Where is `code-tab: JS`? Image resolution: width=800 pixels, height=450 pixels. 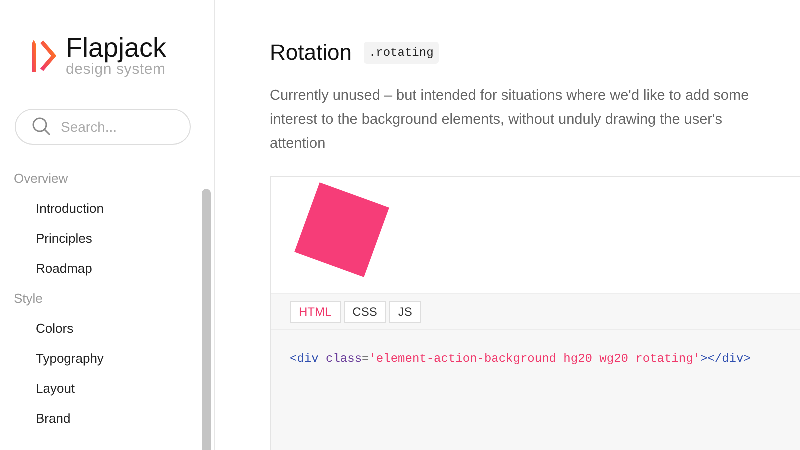 code-tab: JS is located at coordinates (405, 311).